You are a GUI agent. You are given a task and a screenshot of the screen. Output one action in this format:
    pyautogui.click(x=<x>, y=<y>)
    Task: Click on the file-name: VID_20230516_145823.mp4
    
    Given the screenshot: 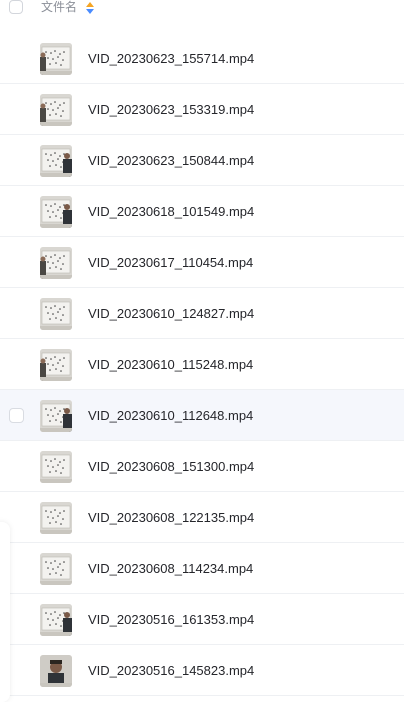 What is the action you would take?
    pyautogui.click(x=171, y=671)
    